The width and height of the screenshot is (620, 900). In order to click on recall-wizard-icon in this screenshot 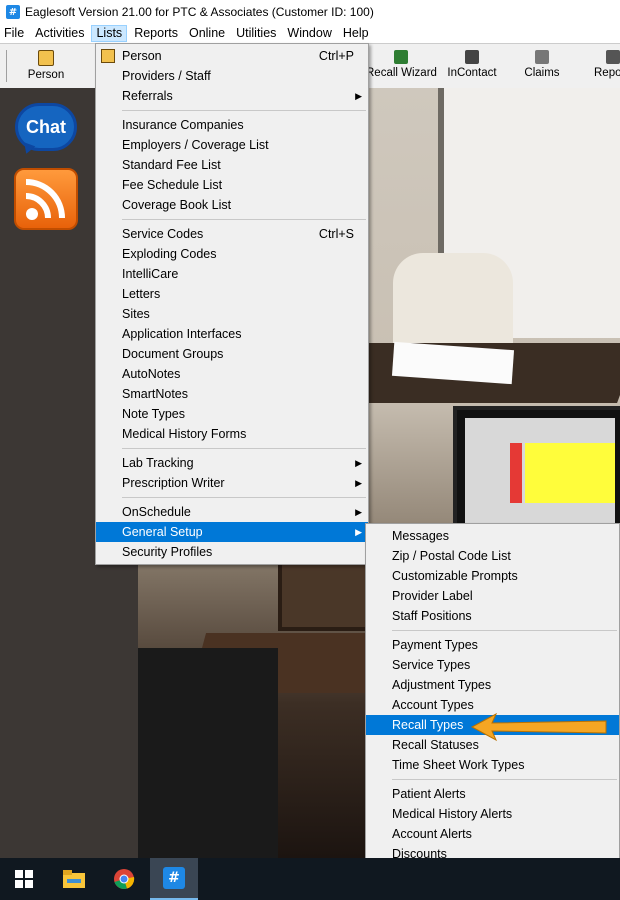, I will do `click(401, 57)`.